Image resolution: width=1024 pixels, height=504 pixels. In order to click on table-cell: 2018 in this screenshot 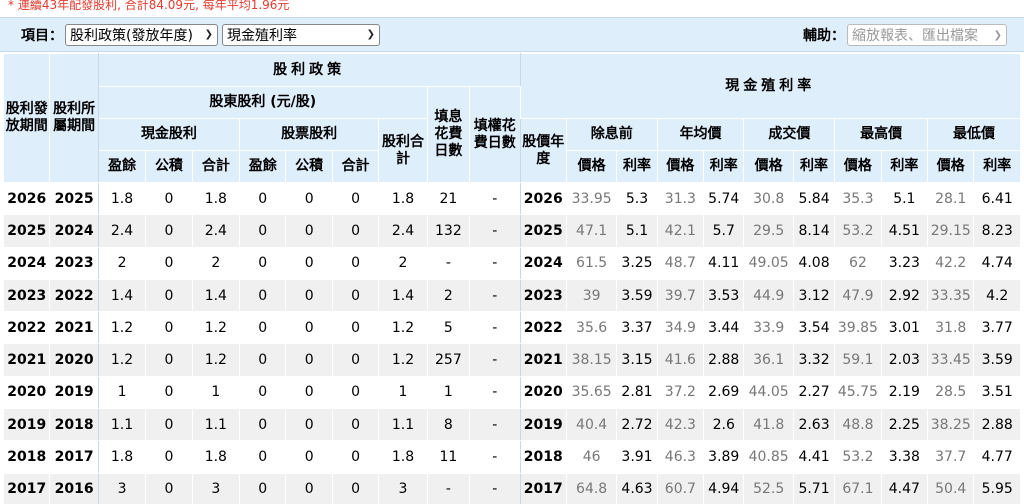, I will do `click(74, 425)`.